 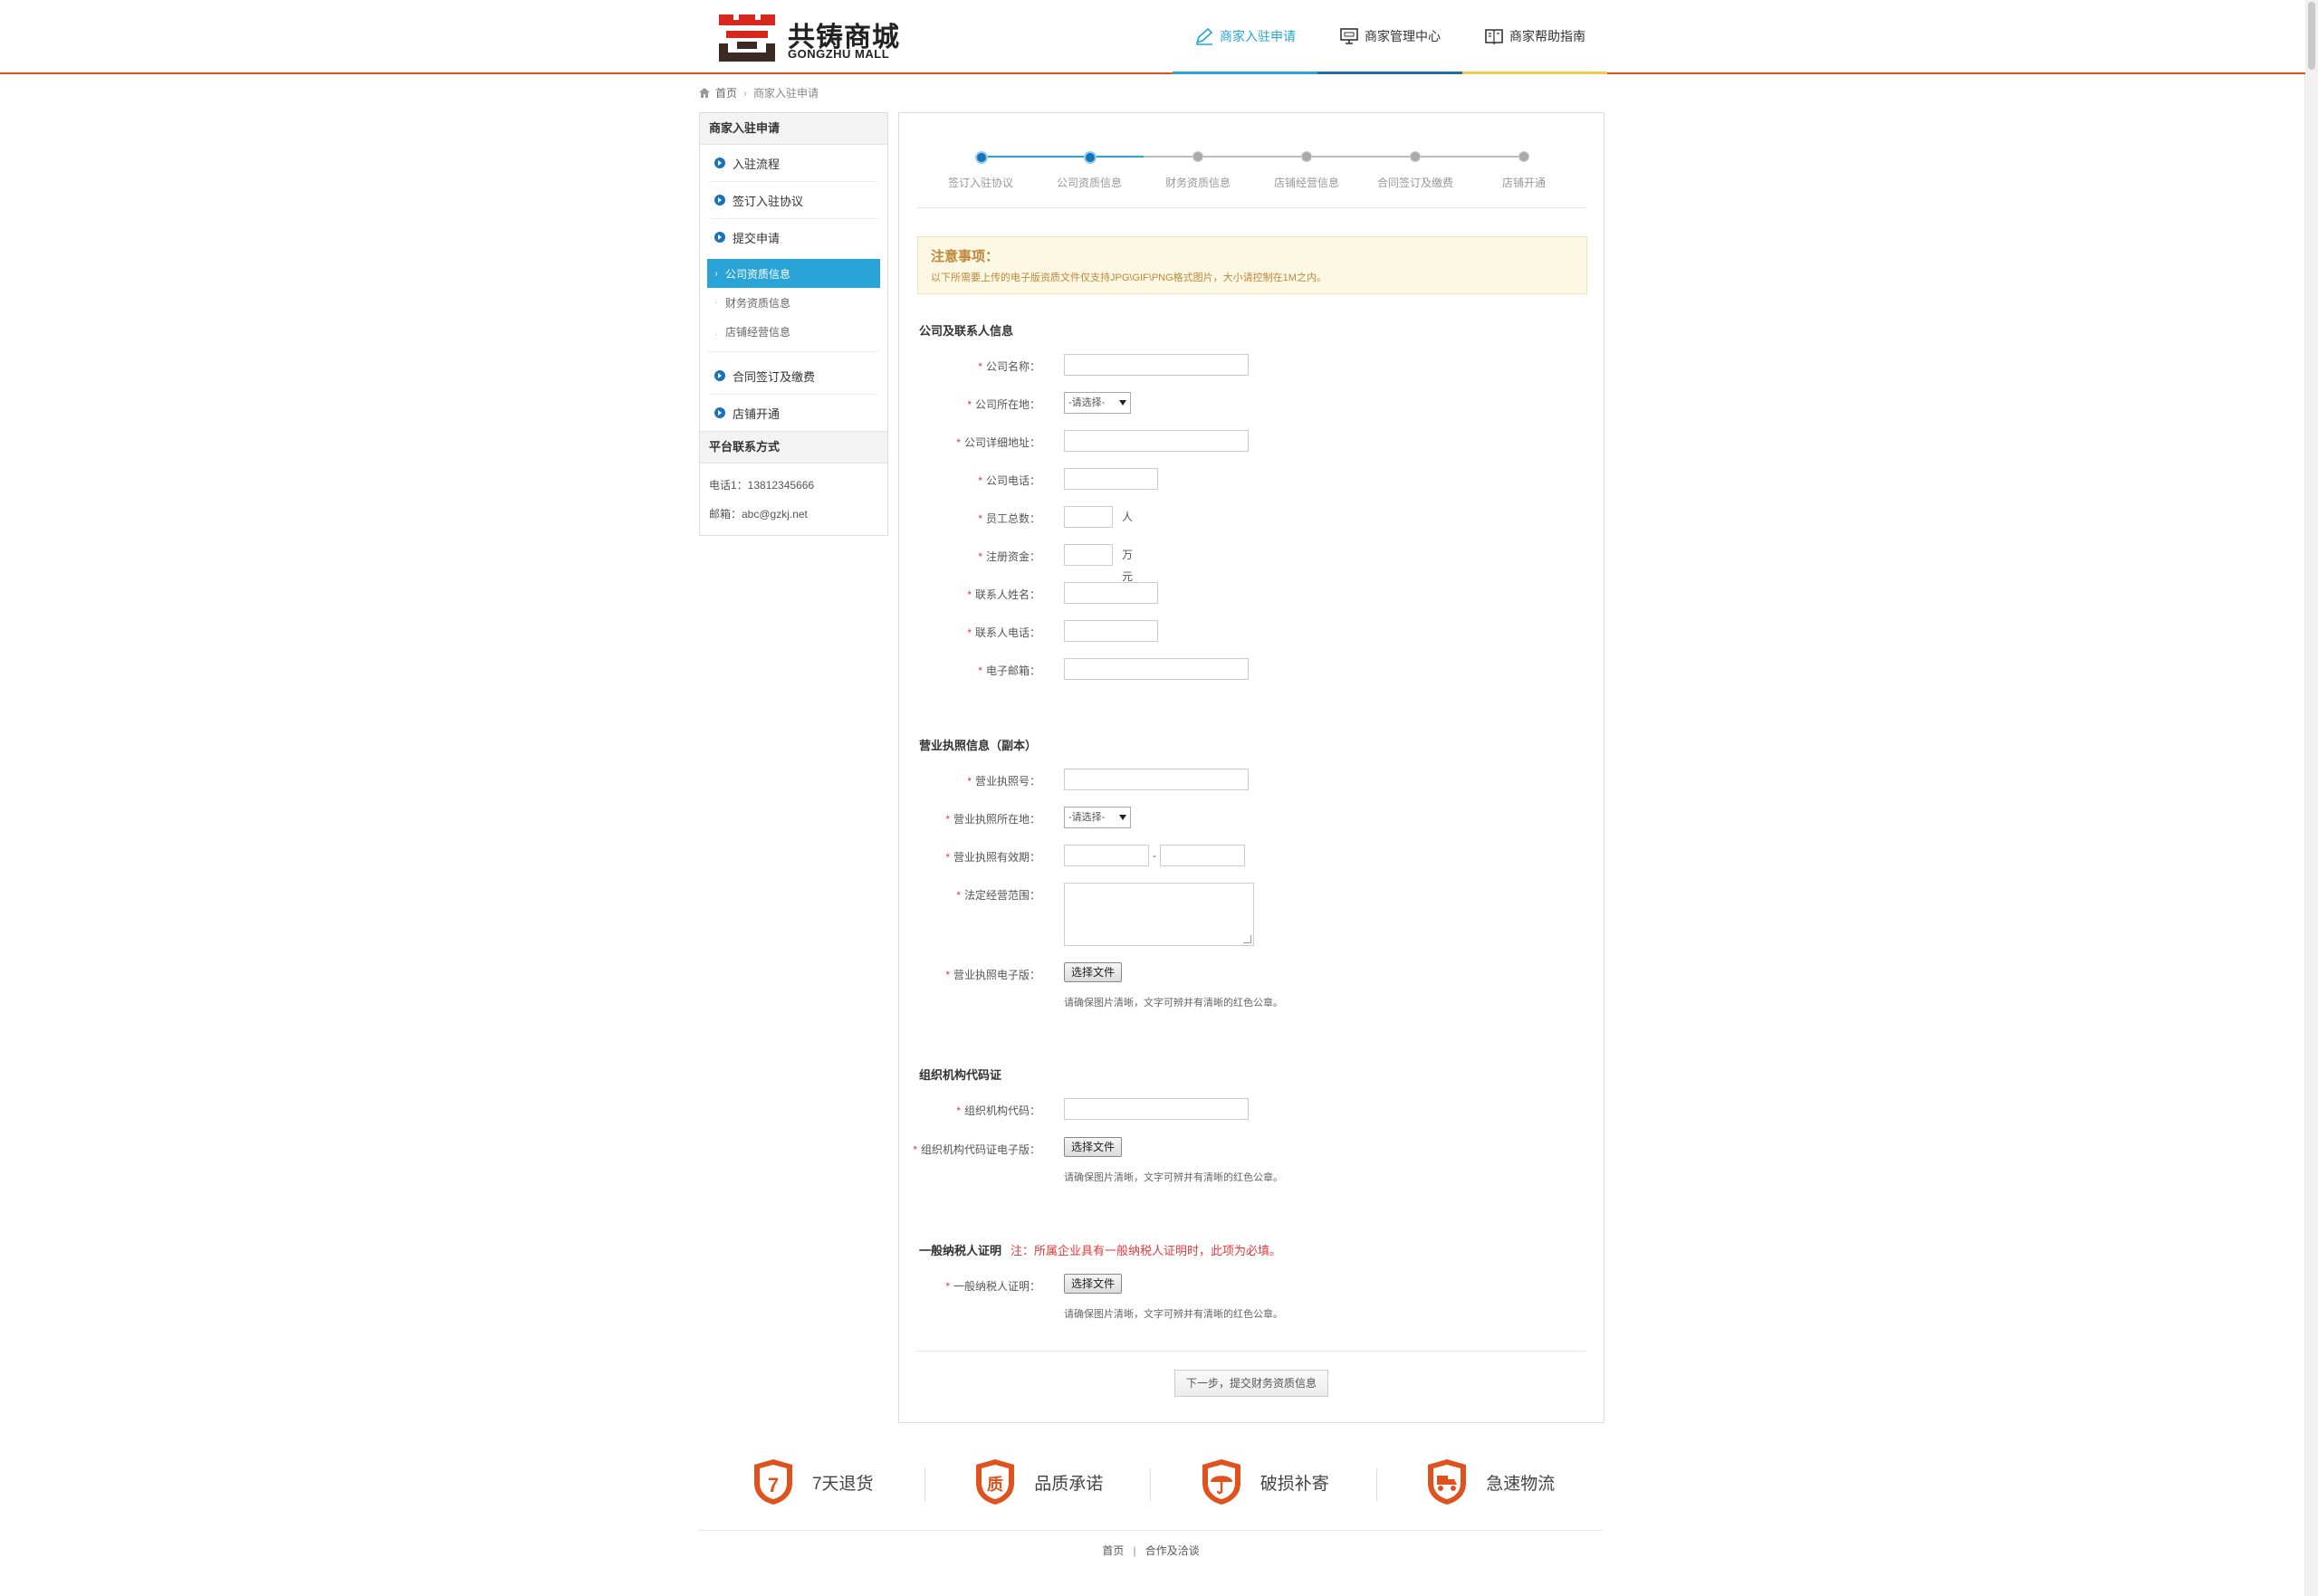 What do you see at coordinates (1203, 855) in the screenshot?
I see `validity-end-input` at bounding box center [1203, 855].